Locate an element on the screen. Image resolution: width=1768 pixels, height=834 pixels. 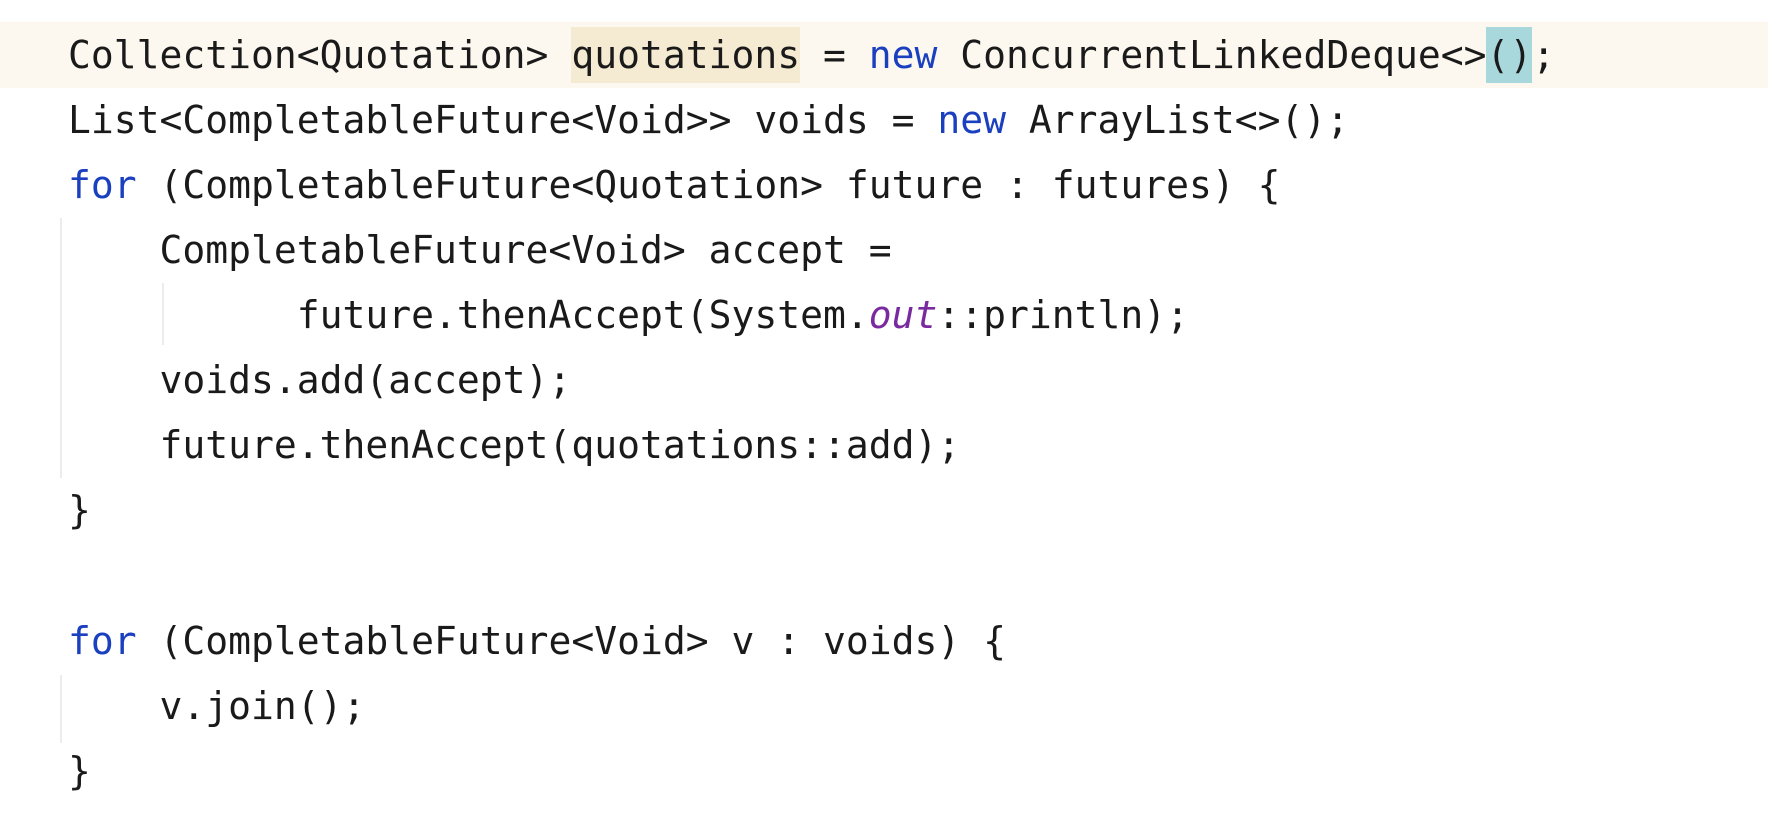
identifier-occurrence-highlight: quotations is located at coordinates (686, 55).